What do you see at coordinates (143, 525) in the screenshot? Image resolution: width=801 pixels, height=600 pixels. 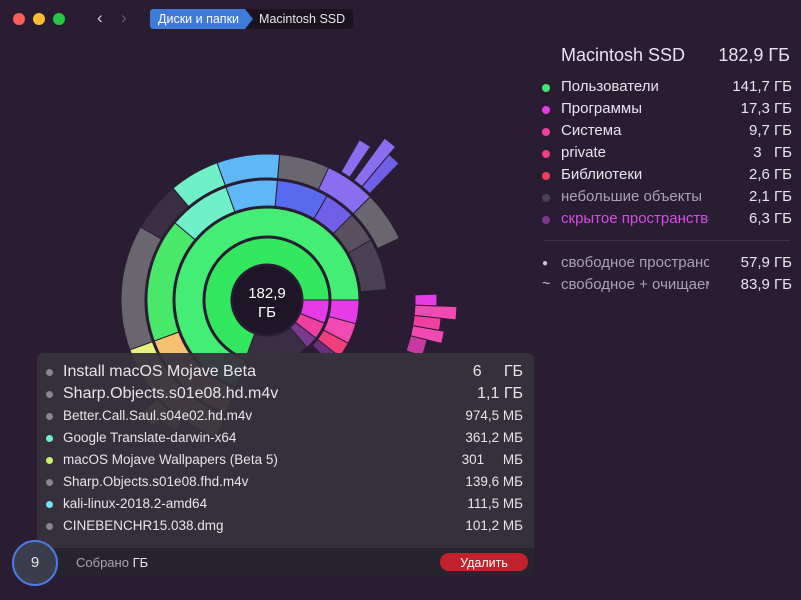 I see `item-name: CINEBENCHR15.038.dmg` at bounding box center [143, 525].